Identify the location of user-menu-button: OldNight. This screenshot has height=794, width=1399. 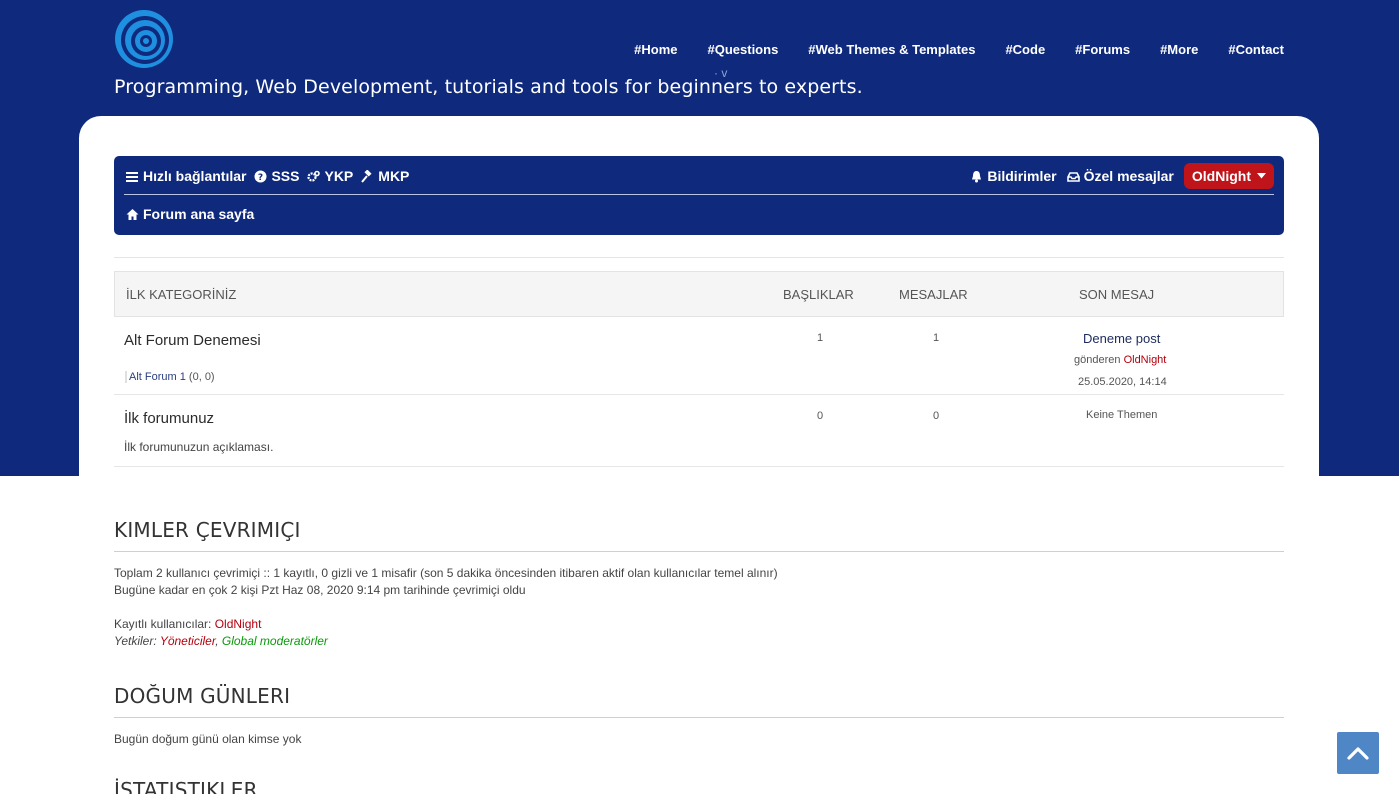
(1228, 176).